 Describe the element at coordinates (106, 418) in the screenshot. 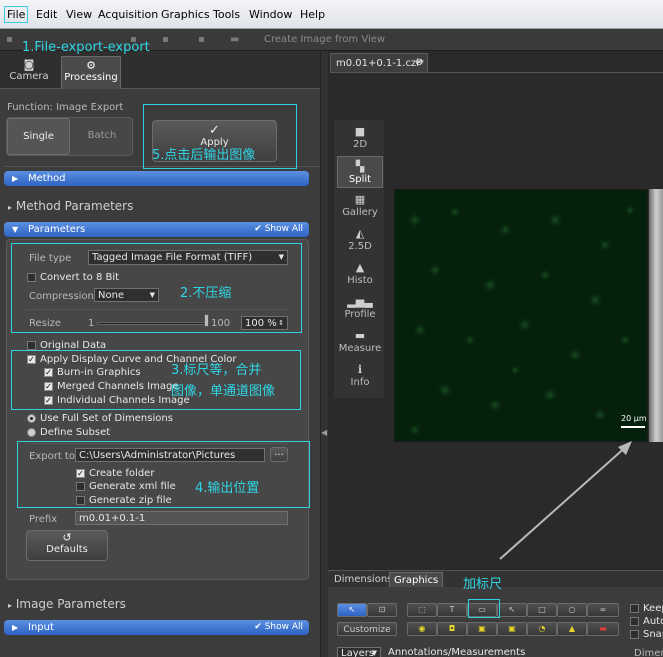

I see `use-full-label: Use Full Set of Dimensions` at that location.